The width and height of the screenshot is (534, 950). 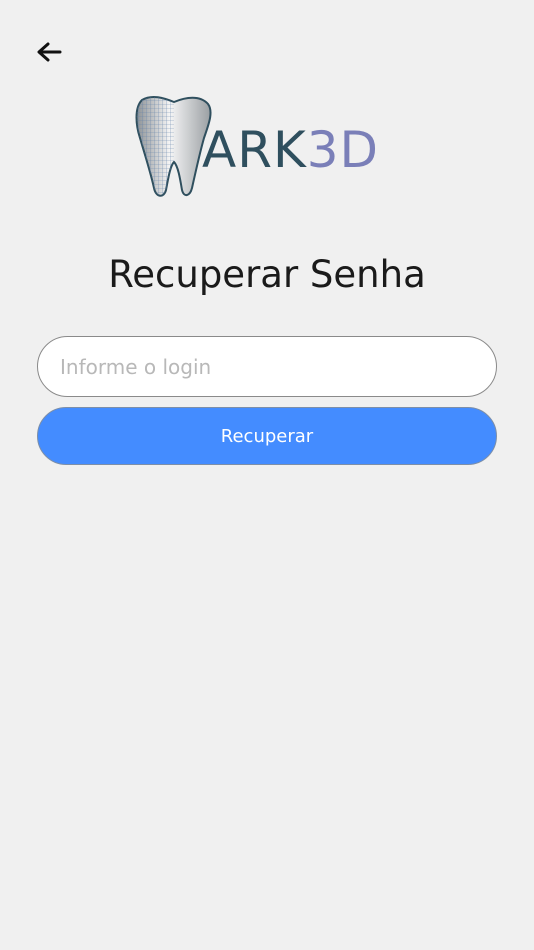 What do you see at coordinates (267, 274) in the screenshot?
I see `page-title: Recuperar Senha` at bounding box center [267, 274].